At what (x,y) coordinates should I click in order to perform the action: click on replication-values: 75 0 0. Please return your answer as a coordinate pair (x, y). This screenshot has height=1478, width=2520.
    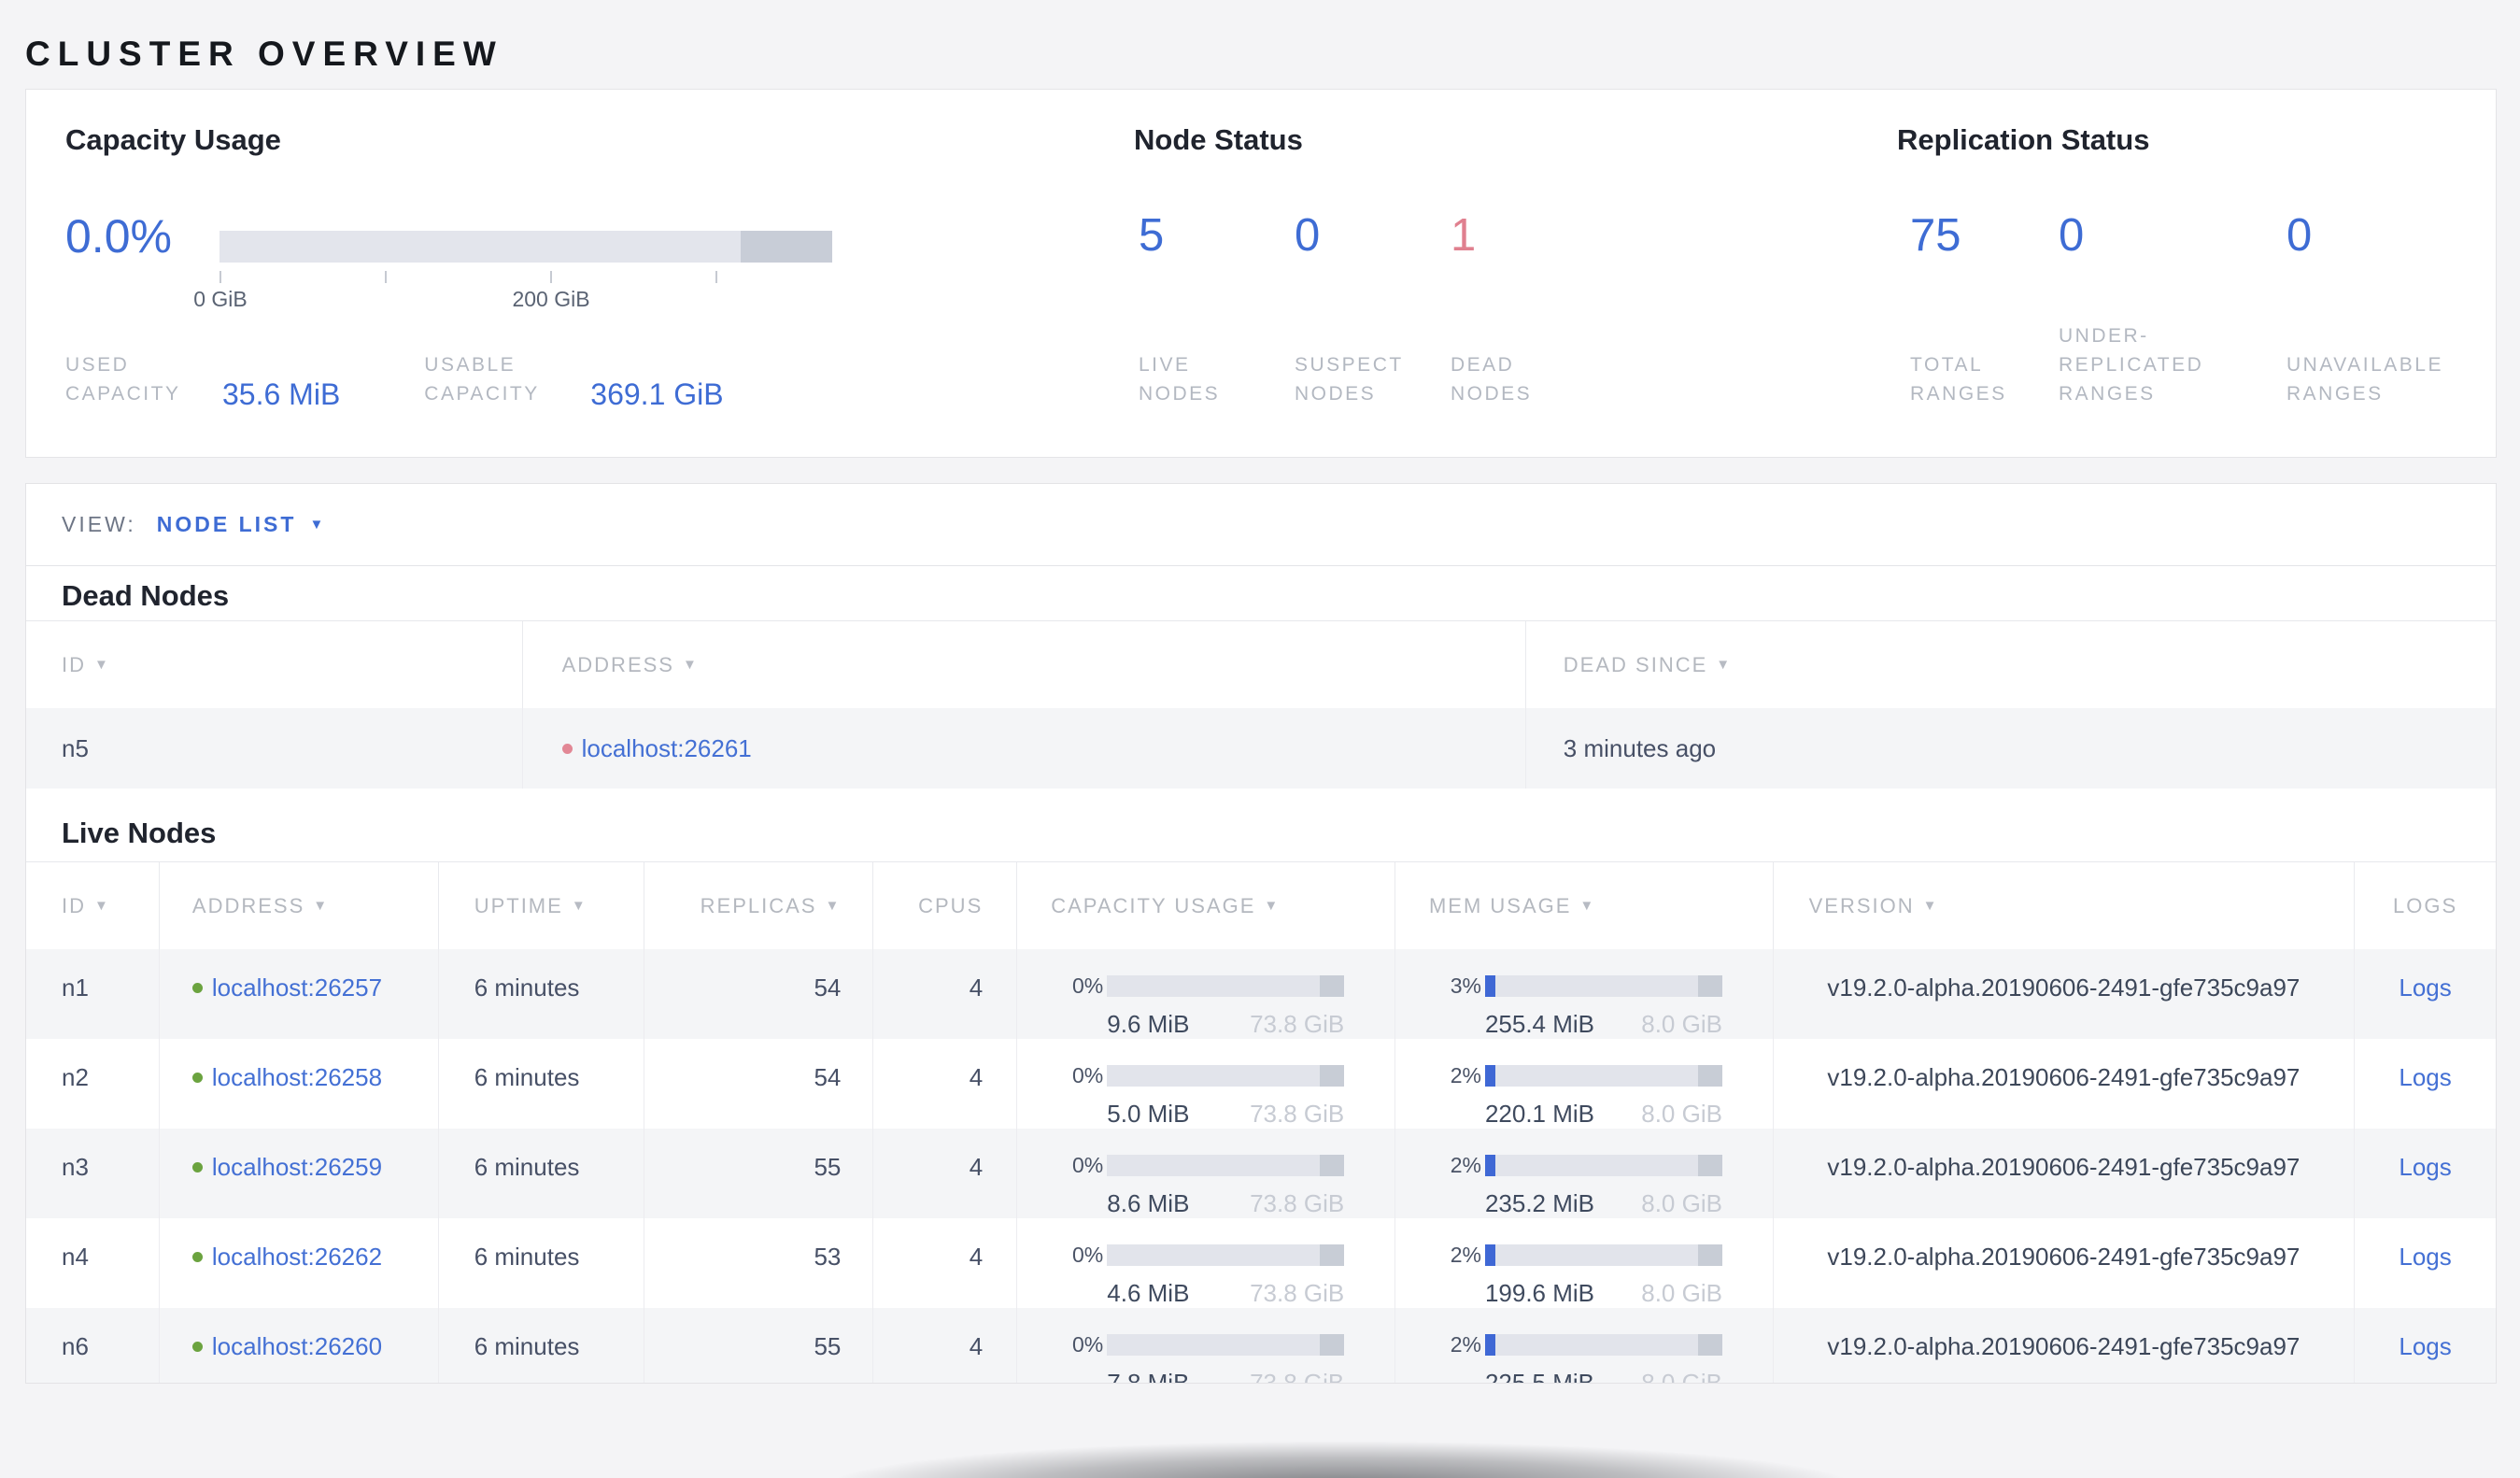
    Looking at the image, I should click on (2215, 235).